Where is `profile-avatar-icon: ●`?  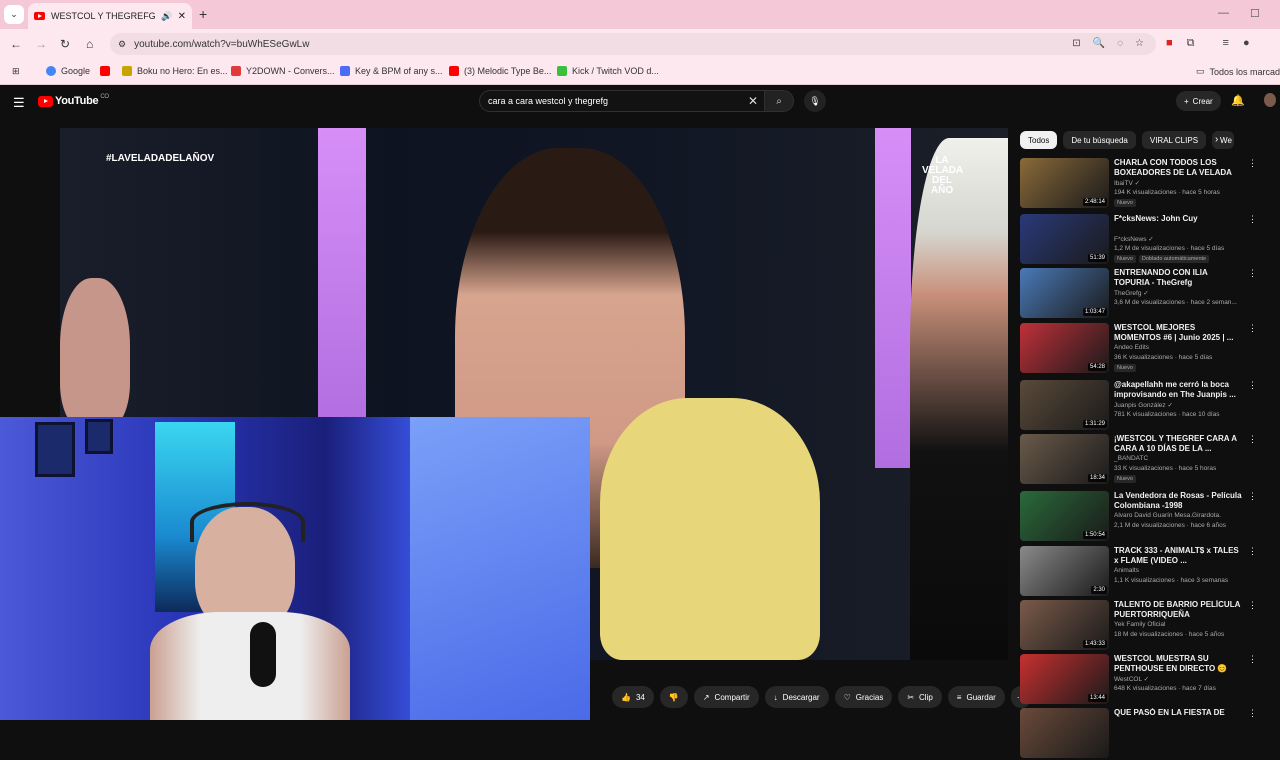 profile-avatar-icon: ● is located at coordinates (1246, 43).